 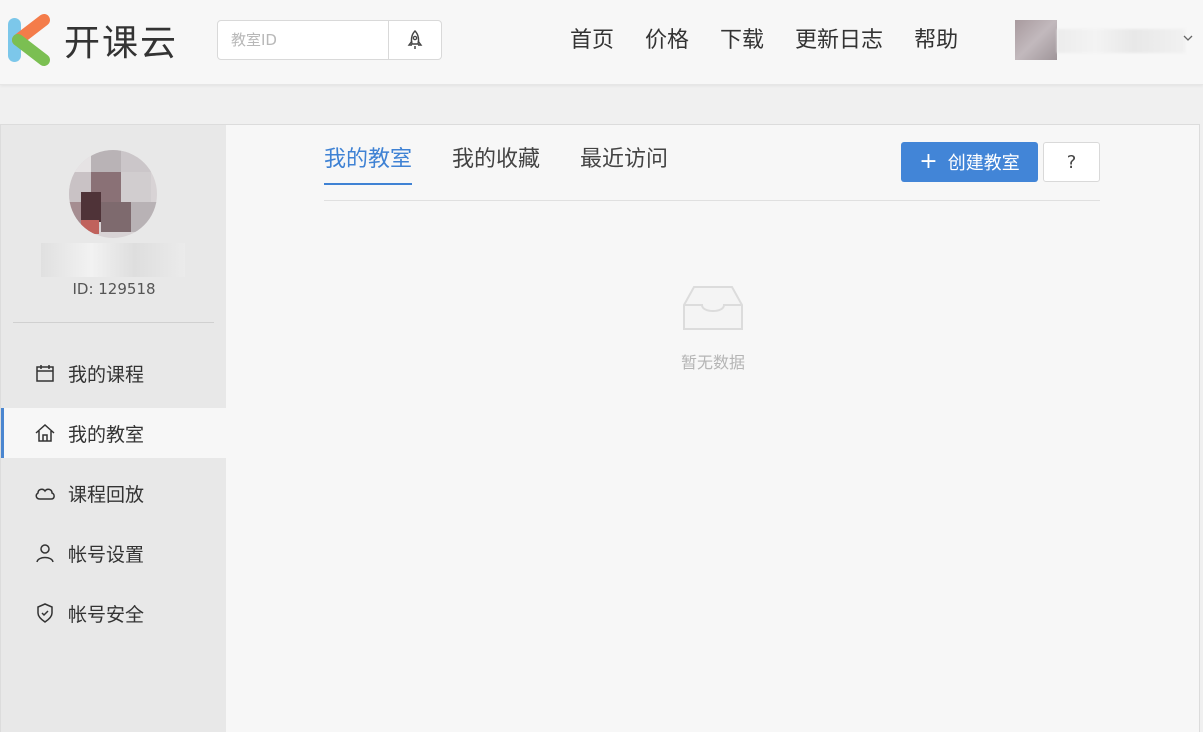 I want to click on nav-help: 帮助, so click(x=936, y=41).